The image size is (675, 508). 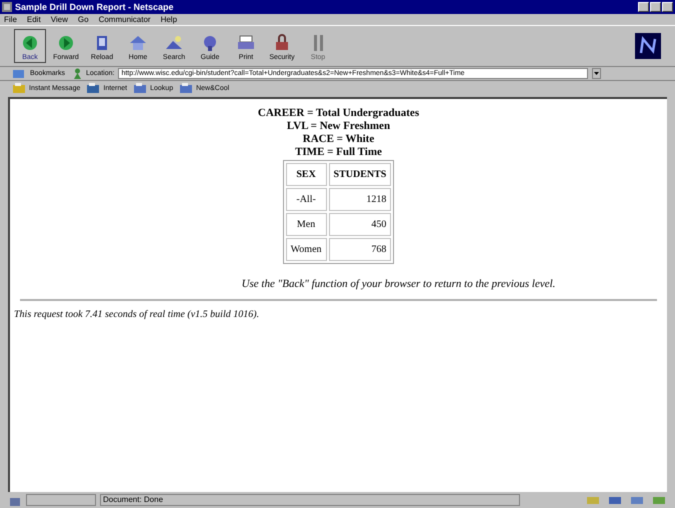 What do you see at coordinates (360, 199) in the screenshot?
I see `table-cell: 1218` at bounding box center [360, 199].